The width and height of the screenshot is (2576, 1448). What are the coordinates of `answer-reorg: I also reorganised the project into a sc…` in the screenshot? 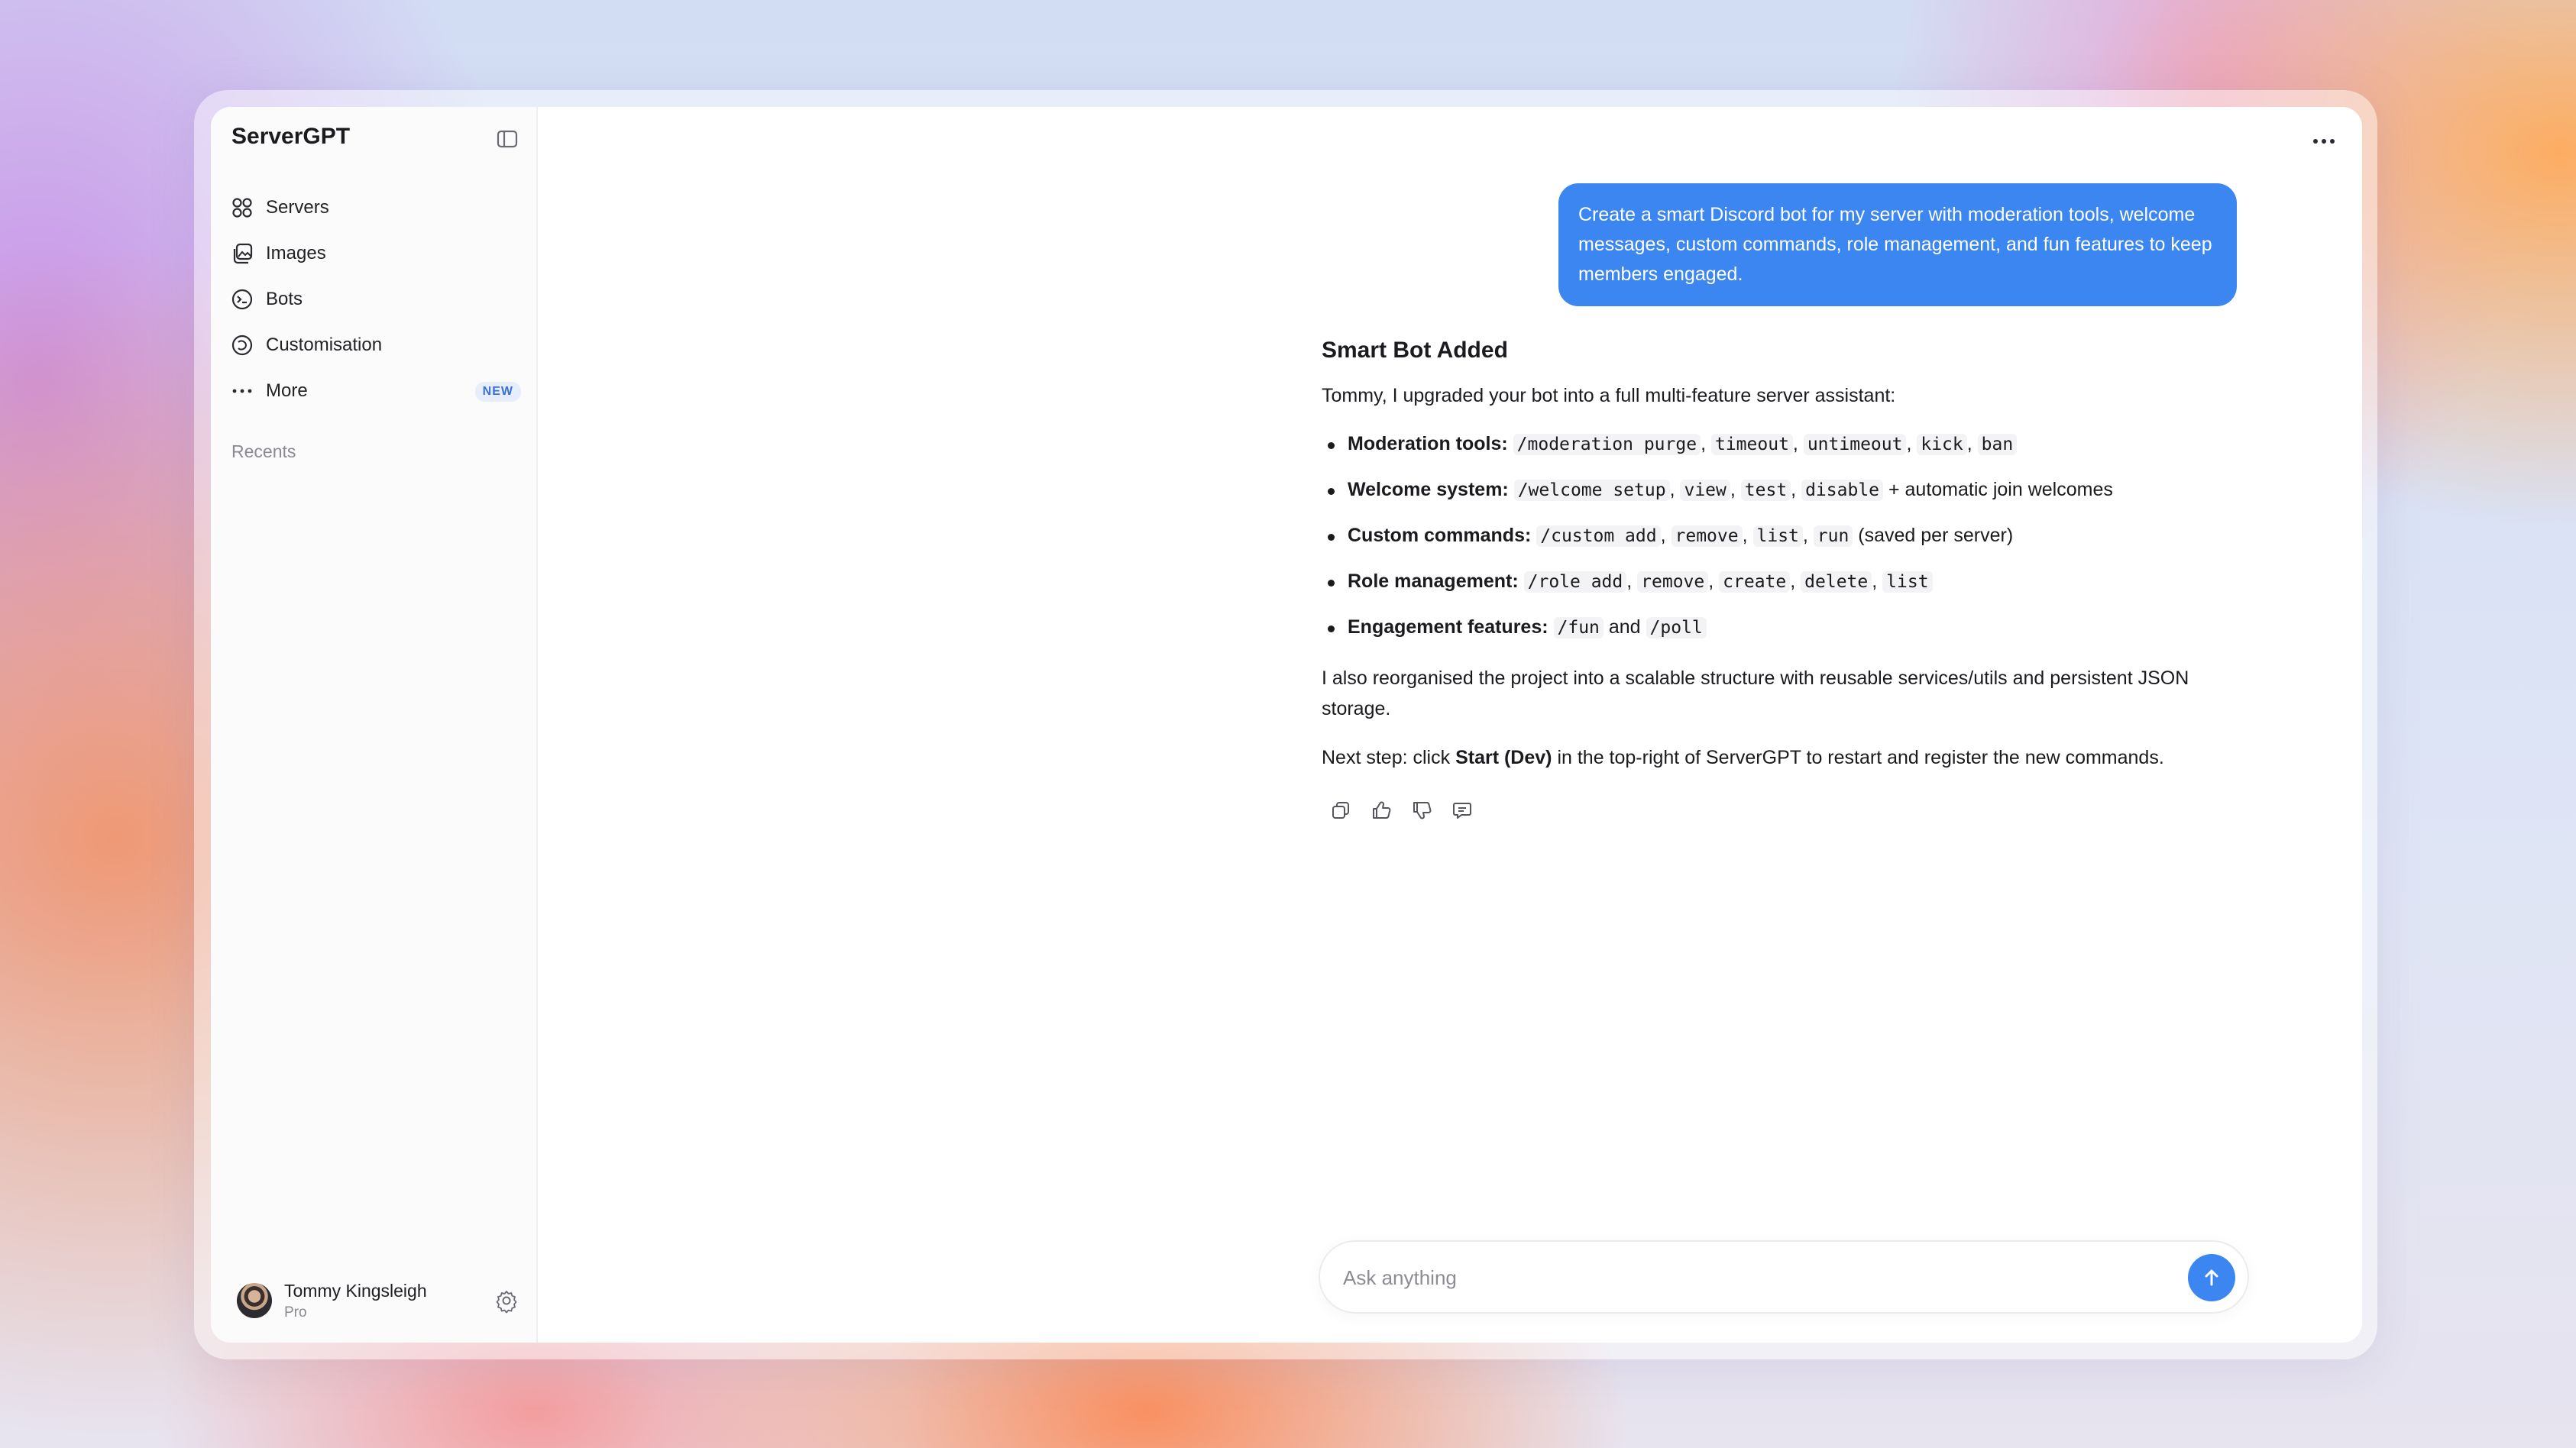 It's located at (1755, 693).